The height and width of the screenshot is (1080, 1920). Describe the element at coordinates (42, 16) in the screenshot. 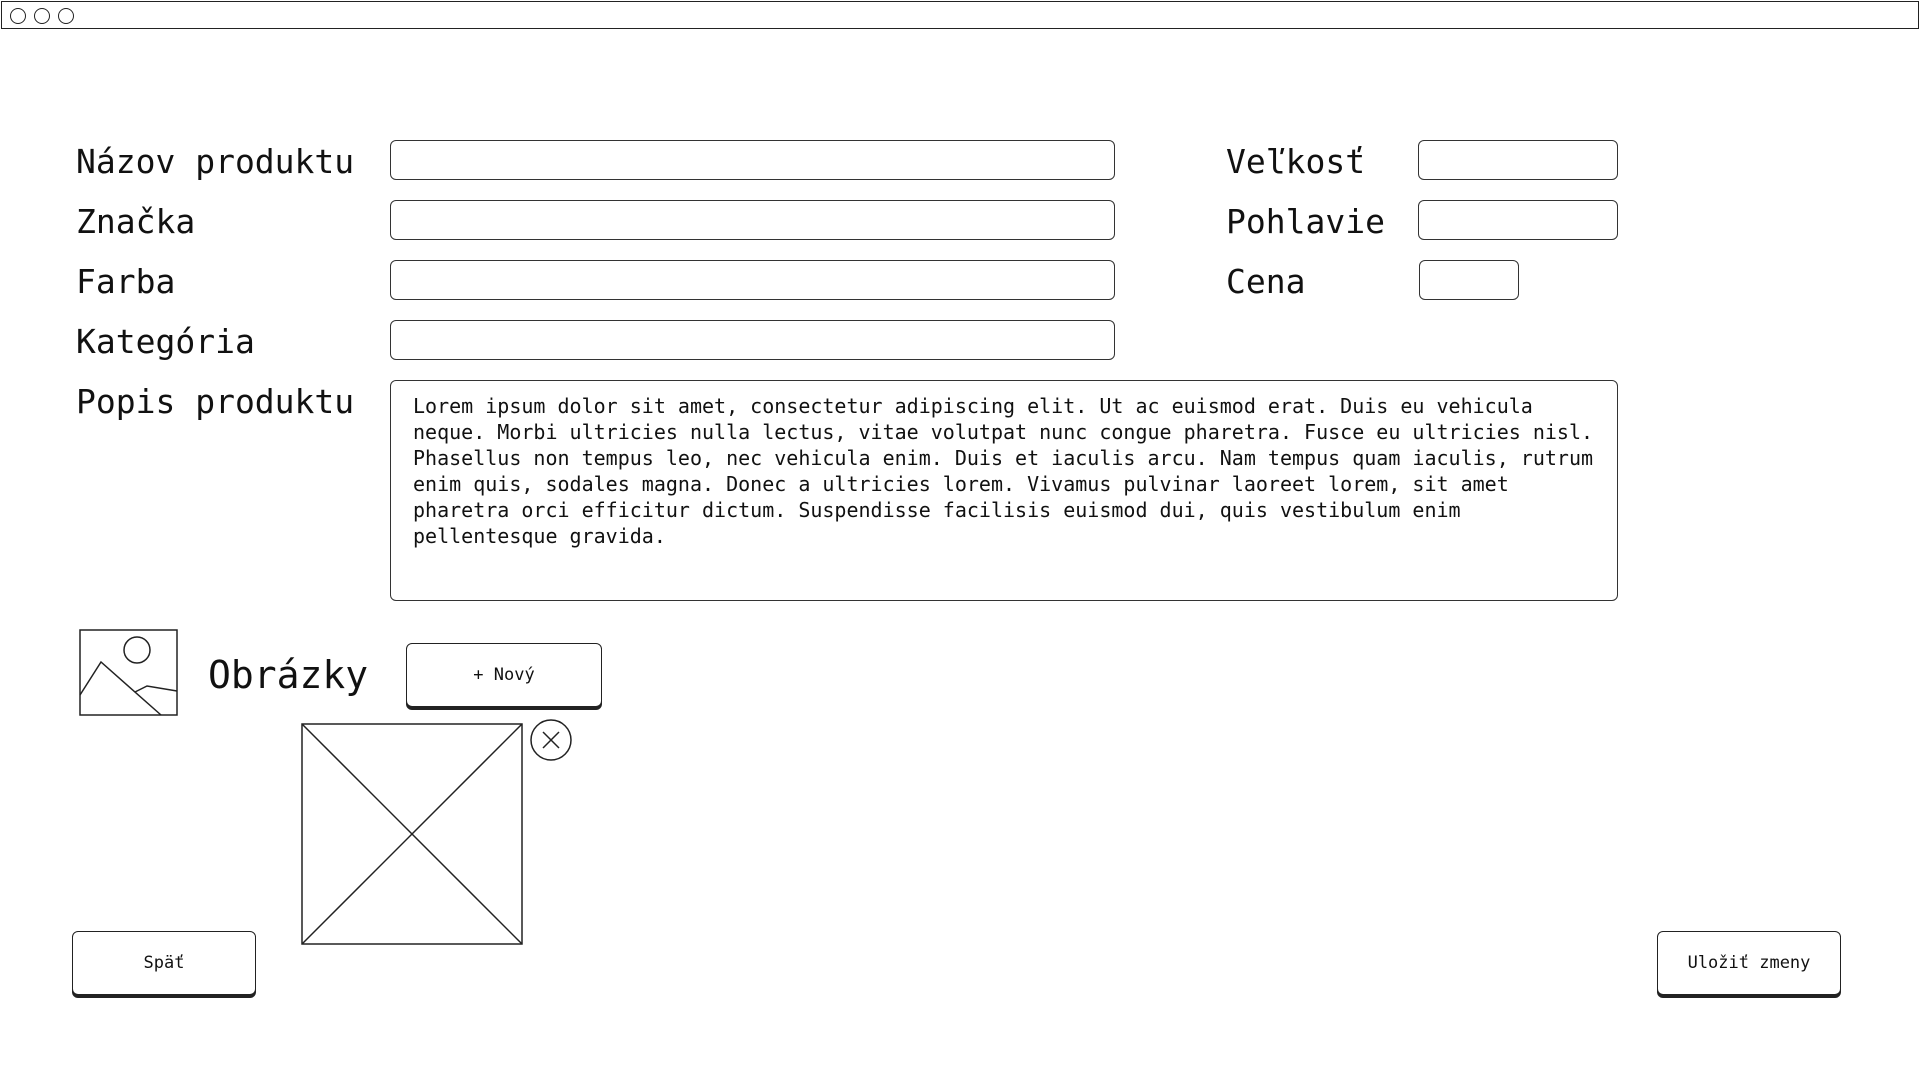

I see `window-minimize-dot` at that location.